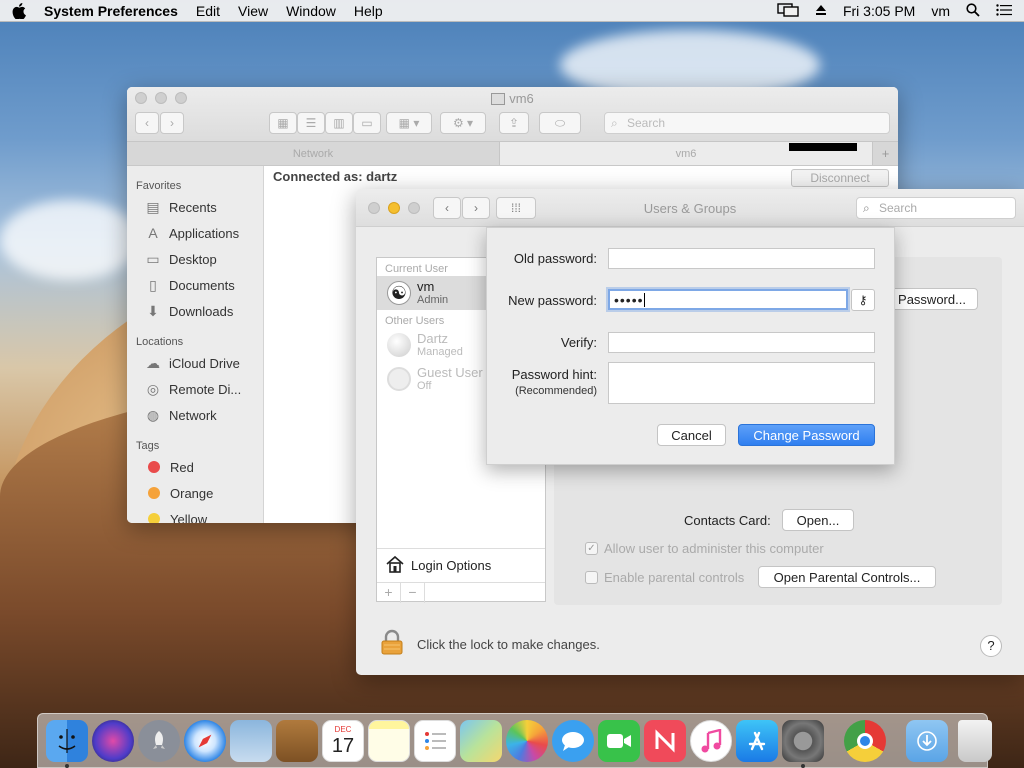 Image resolution: width=1024 pixels, height=768 pixels. Describe the element at coordinates (297, 740) in the screenshot. I see `contacts-book-icon` at that location.